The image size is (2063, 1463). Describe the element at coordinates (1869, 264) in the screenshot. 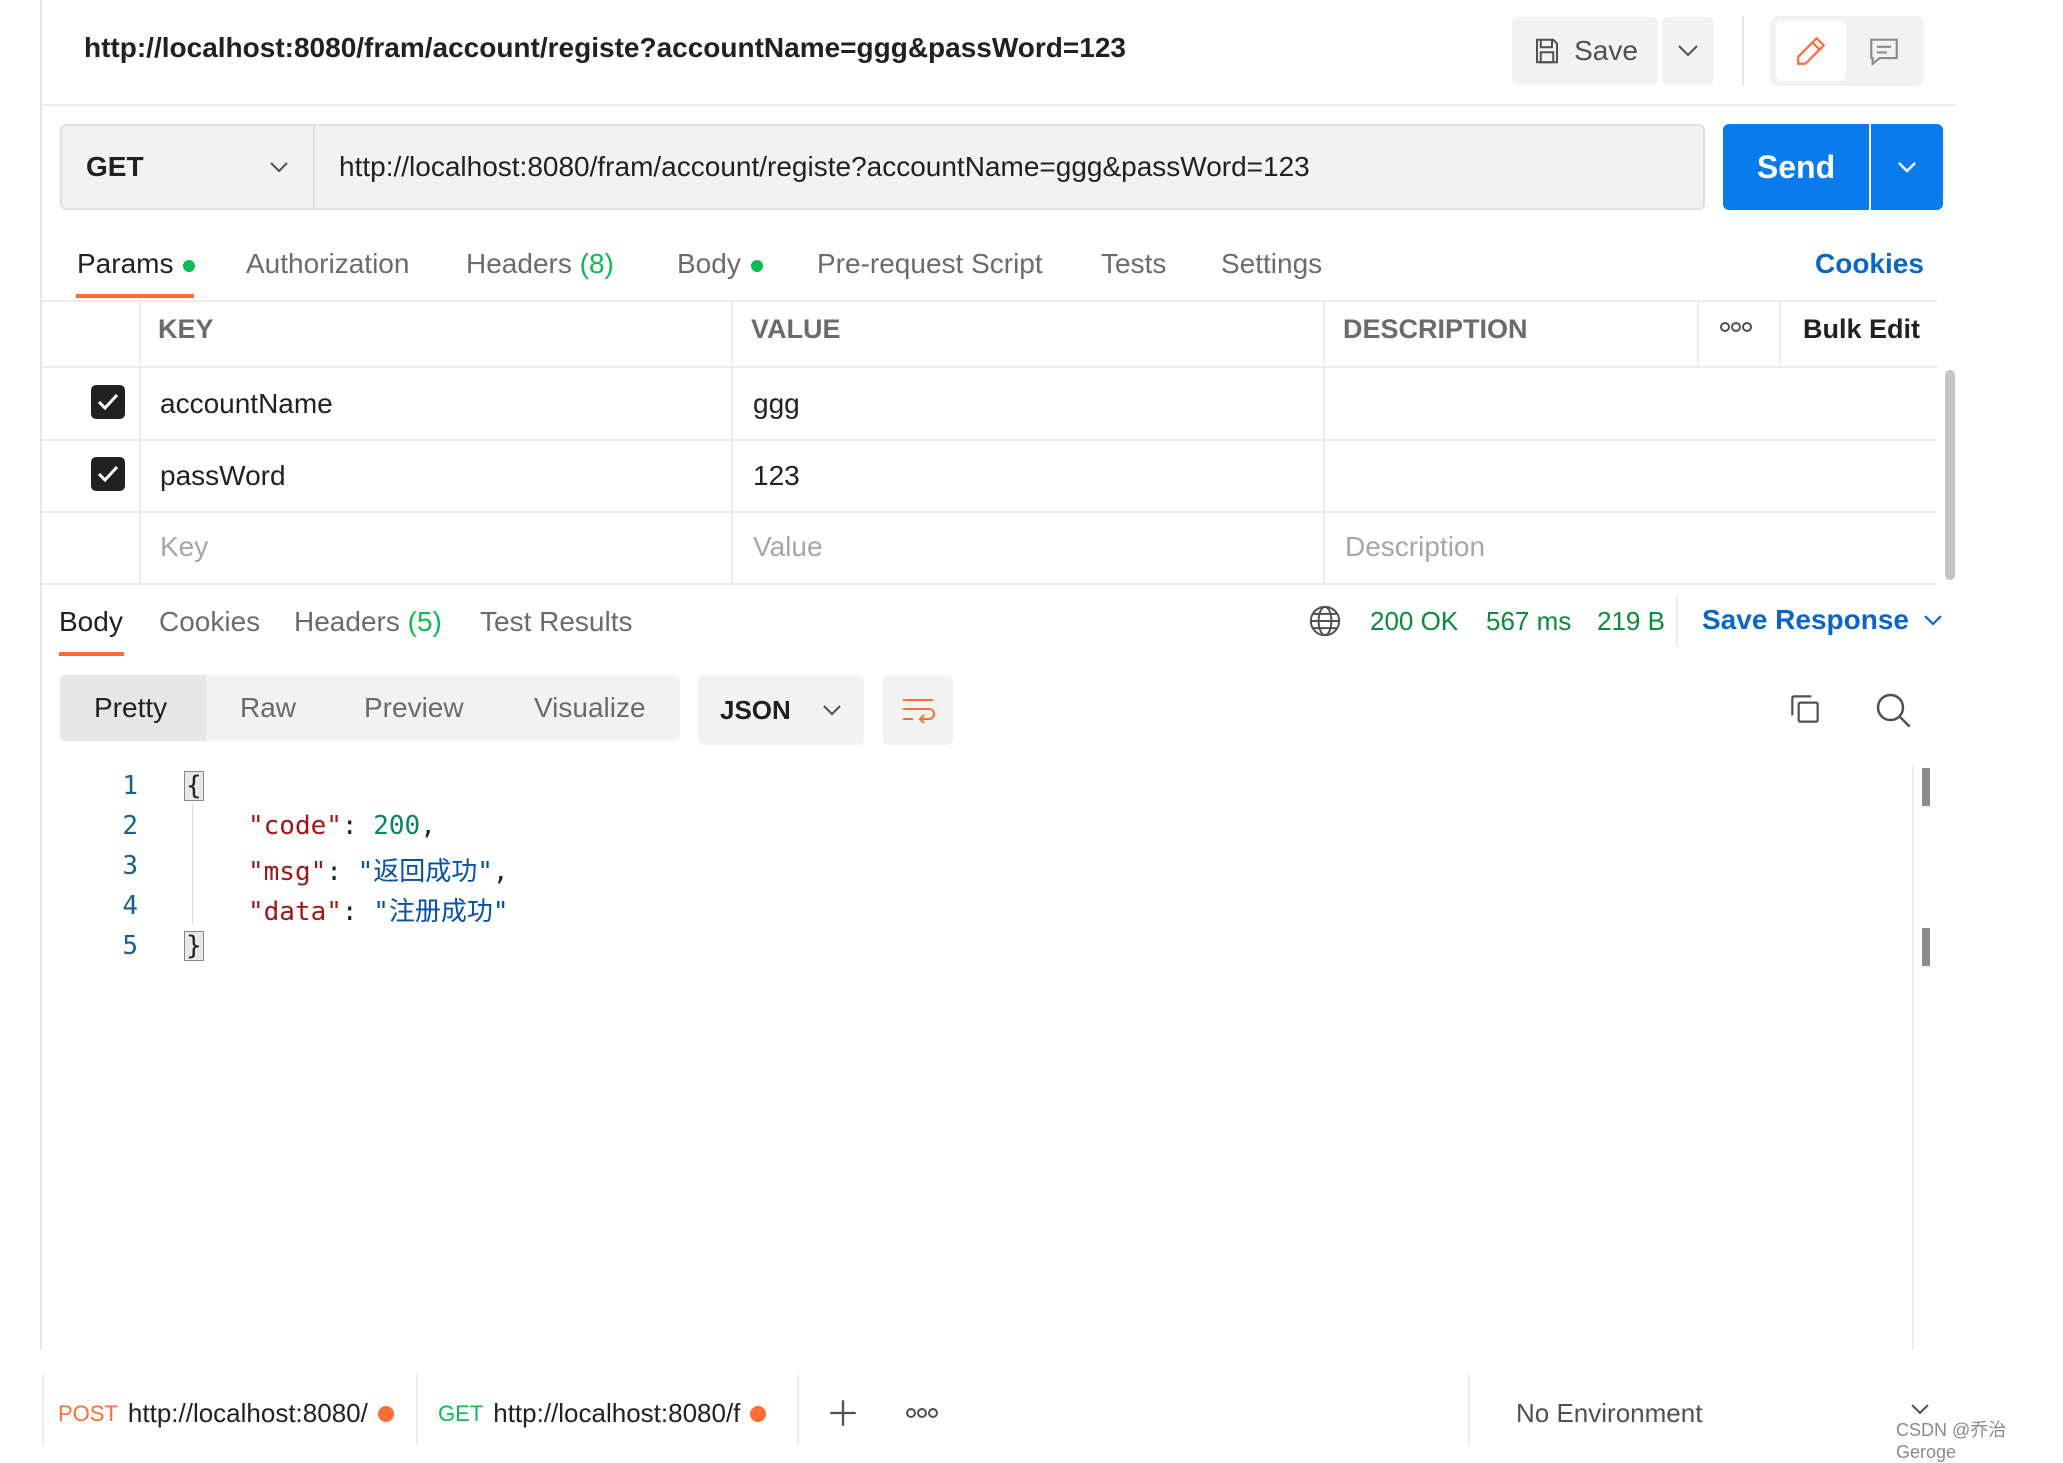

I see `cookies-link: Cookies` at that location.